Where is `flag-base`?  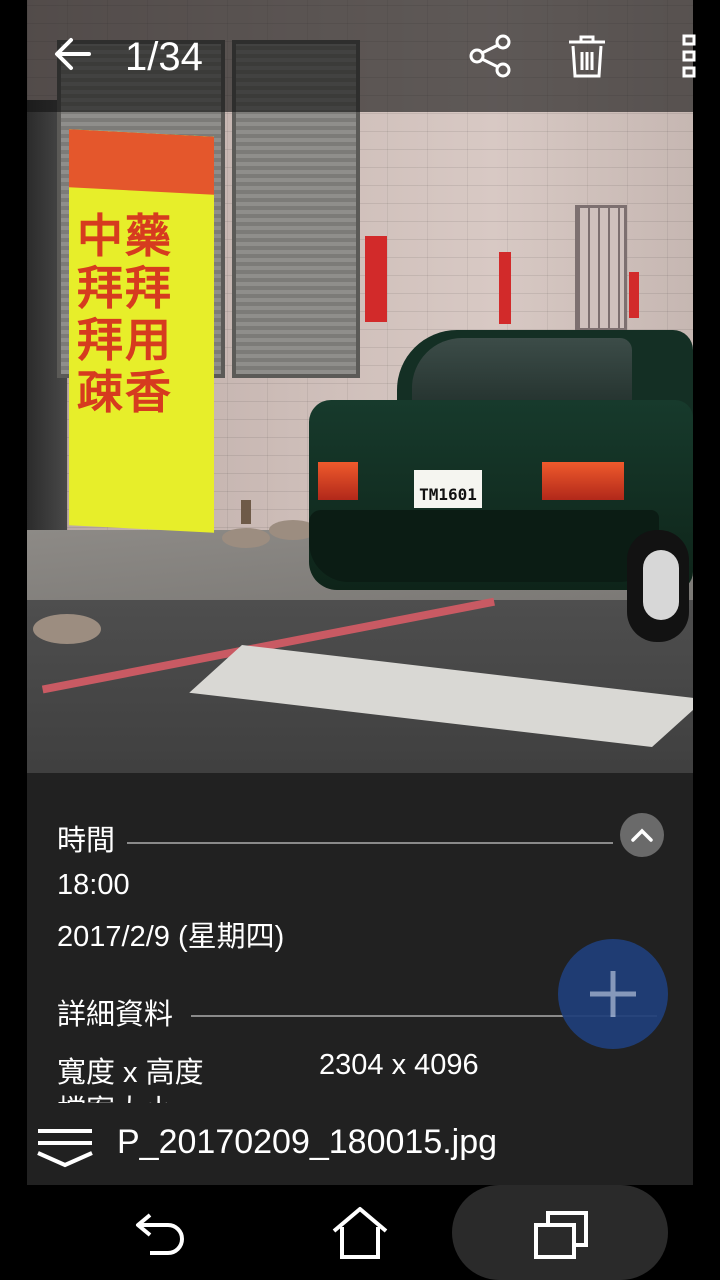
flag-base is located at coordinates (67, 629).